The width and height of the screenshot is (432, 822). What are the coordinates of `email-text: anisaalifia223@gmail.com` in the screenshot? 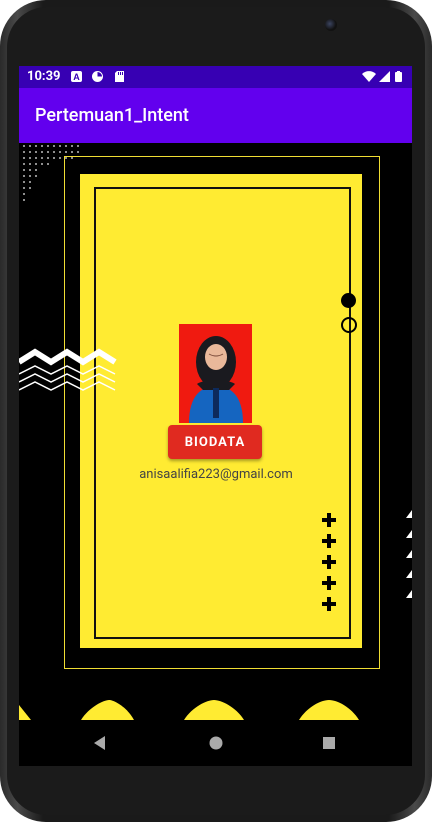 It's located at (216, 474).